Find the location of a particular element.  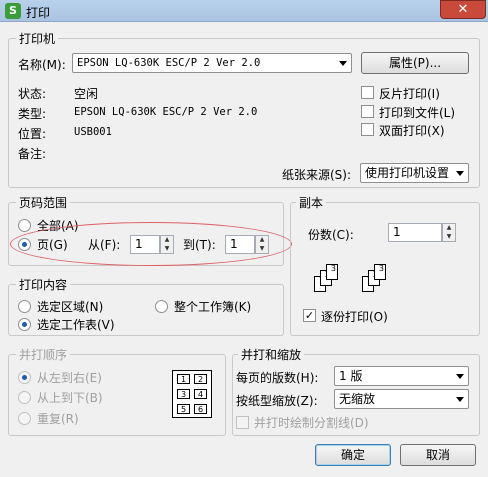

location-label: 位置: is located at coordinates (32, 134).